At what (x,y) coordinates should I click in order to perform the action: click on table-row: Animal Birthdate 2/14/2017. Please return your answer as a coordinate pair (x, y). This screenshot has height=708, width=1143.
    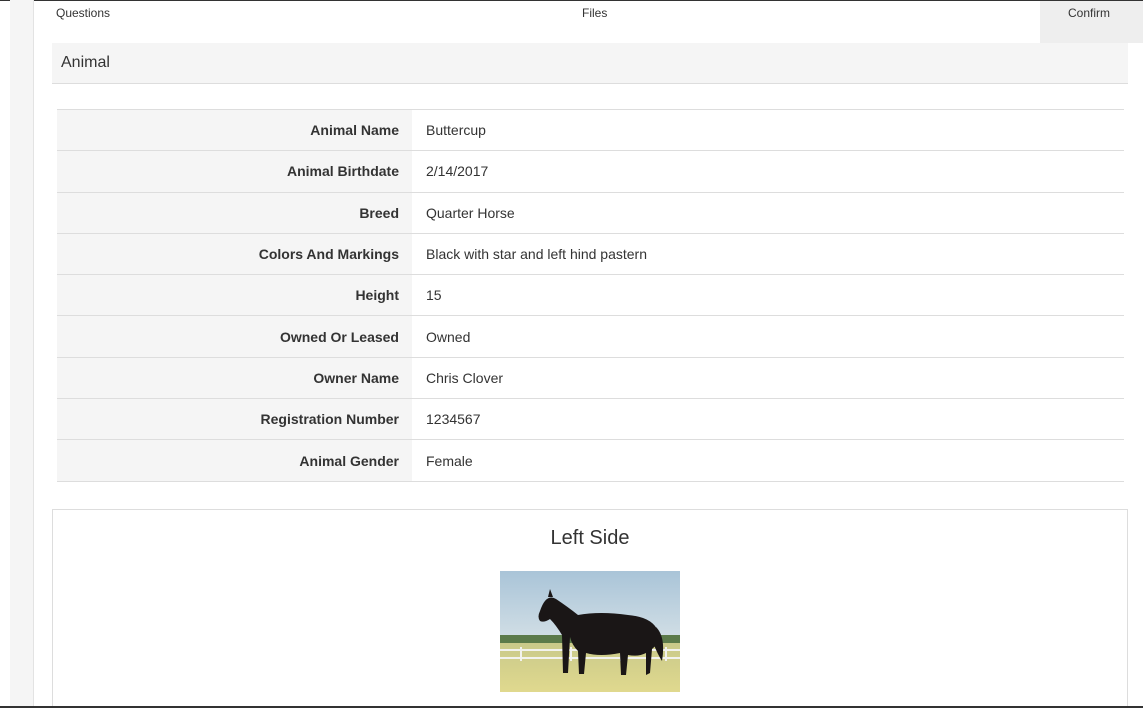
    Looking at the image, I should click on (590, 171).